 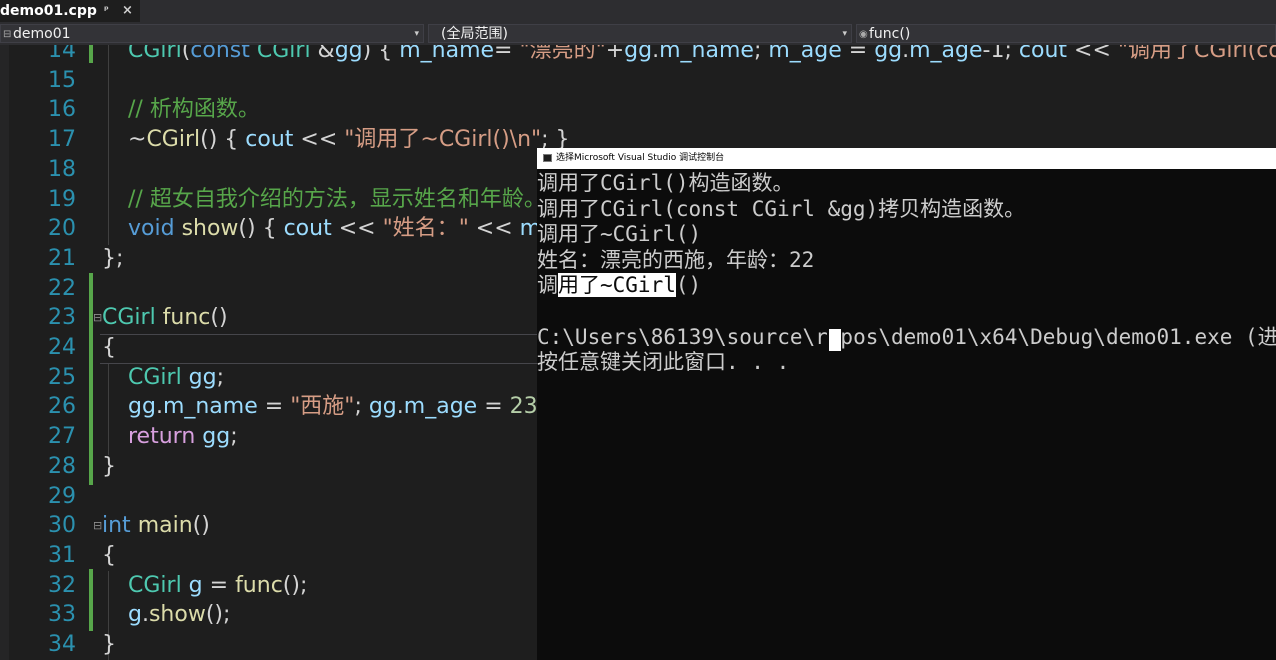 What do you see at coordinates (1066, 33) in the screenshot?
I see `member-dropdown: ◉ func()` at bounding box center [1066, 33].